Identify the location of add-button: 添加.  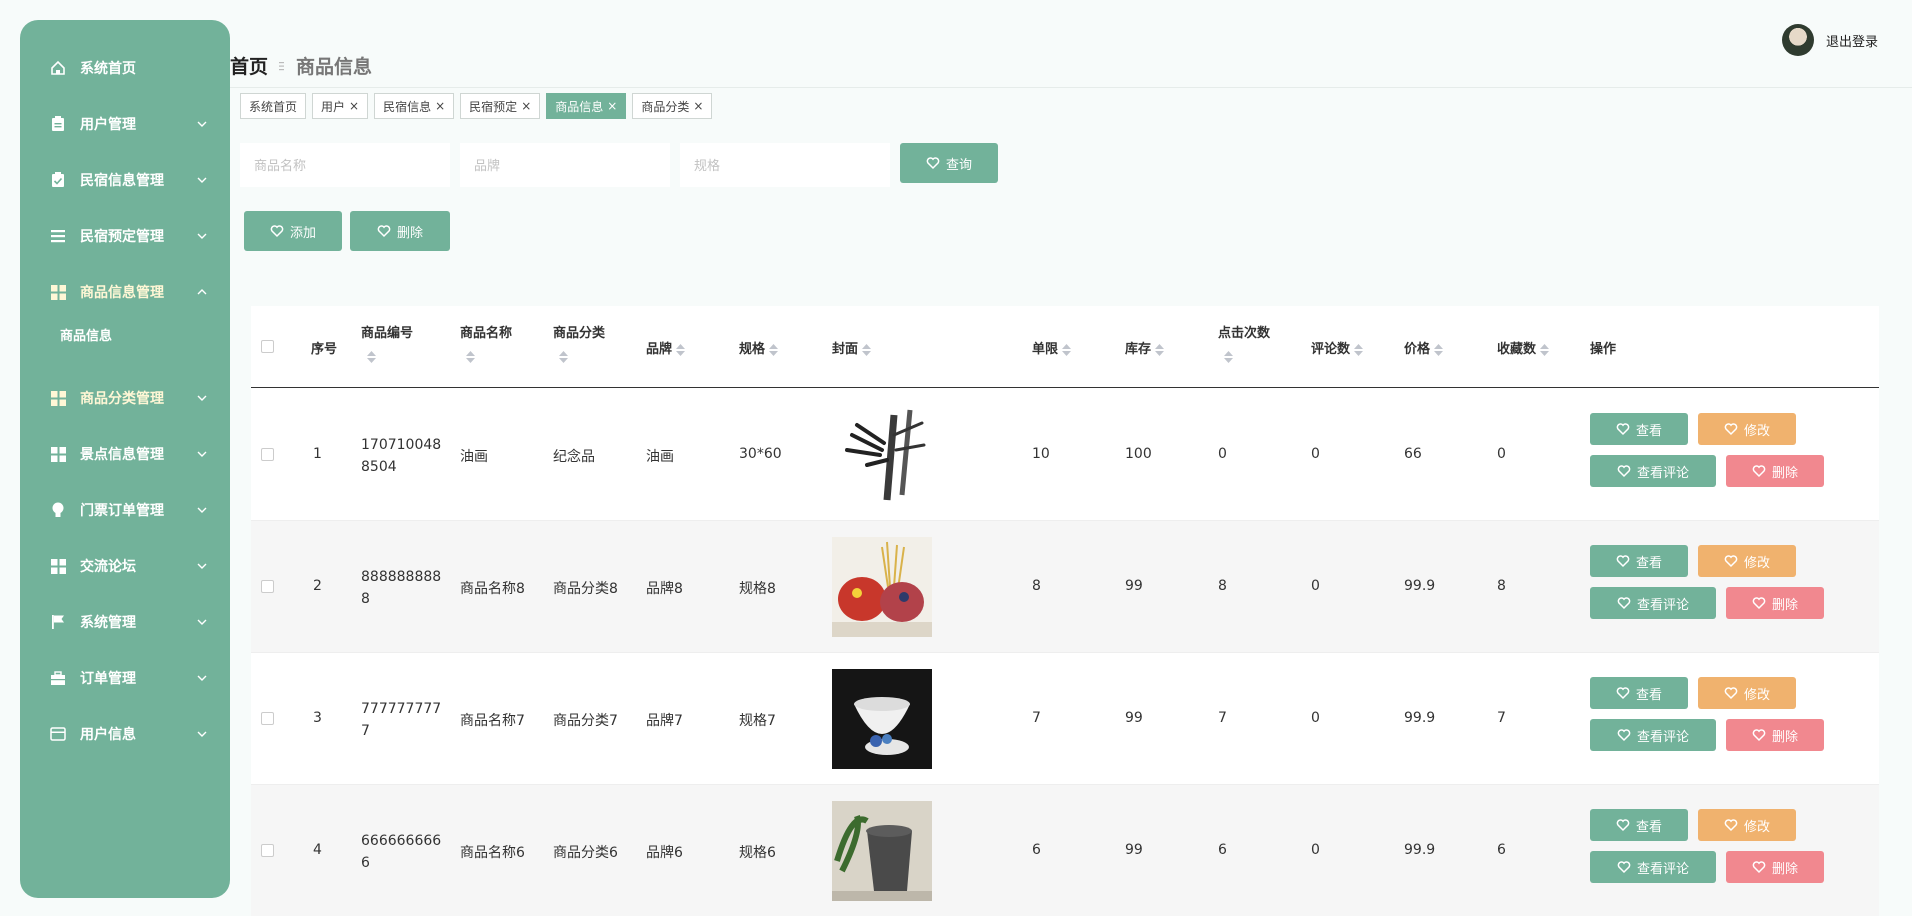
(293, 231).